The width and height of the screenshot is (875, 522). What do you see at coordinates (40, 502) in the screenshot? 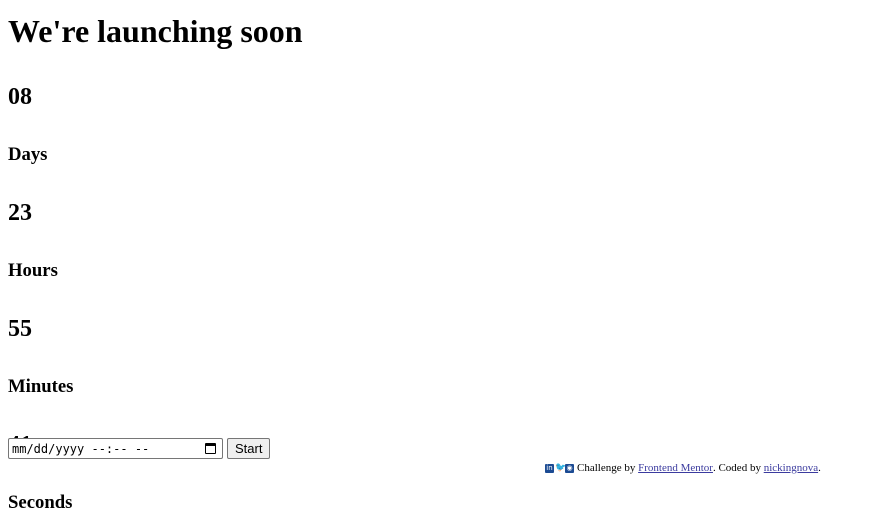
I see `seconds-label: Seconds` at bounding box center [40, 502].